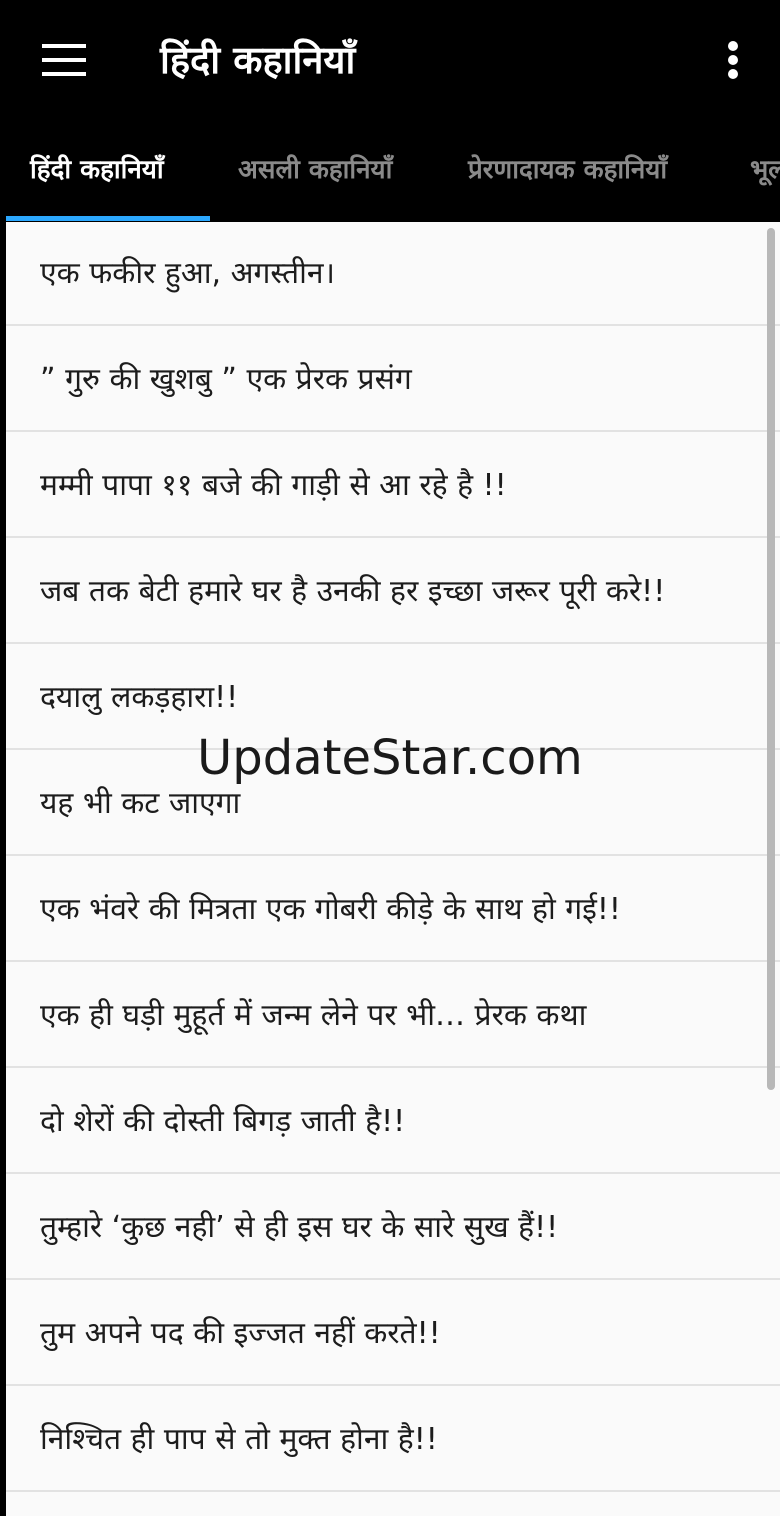 The image size is (780, 1516). What do you see at coordinates (393, 274) in the screenshot?
I see `list-item: एक फकीर हुआ, अगस्तीन।` at bounding box center [393, 274].